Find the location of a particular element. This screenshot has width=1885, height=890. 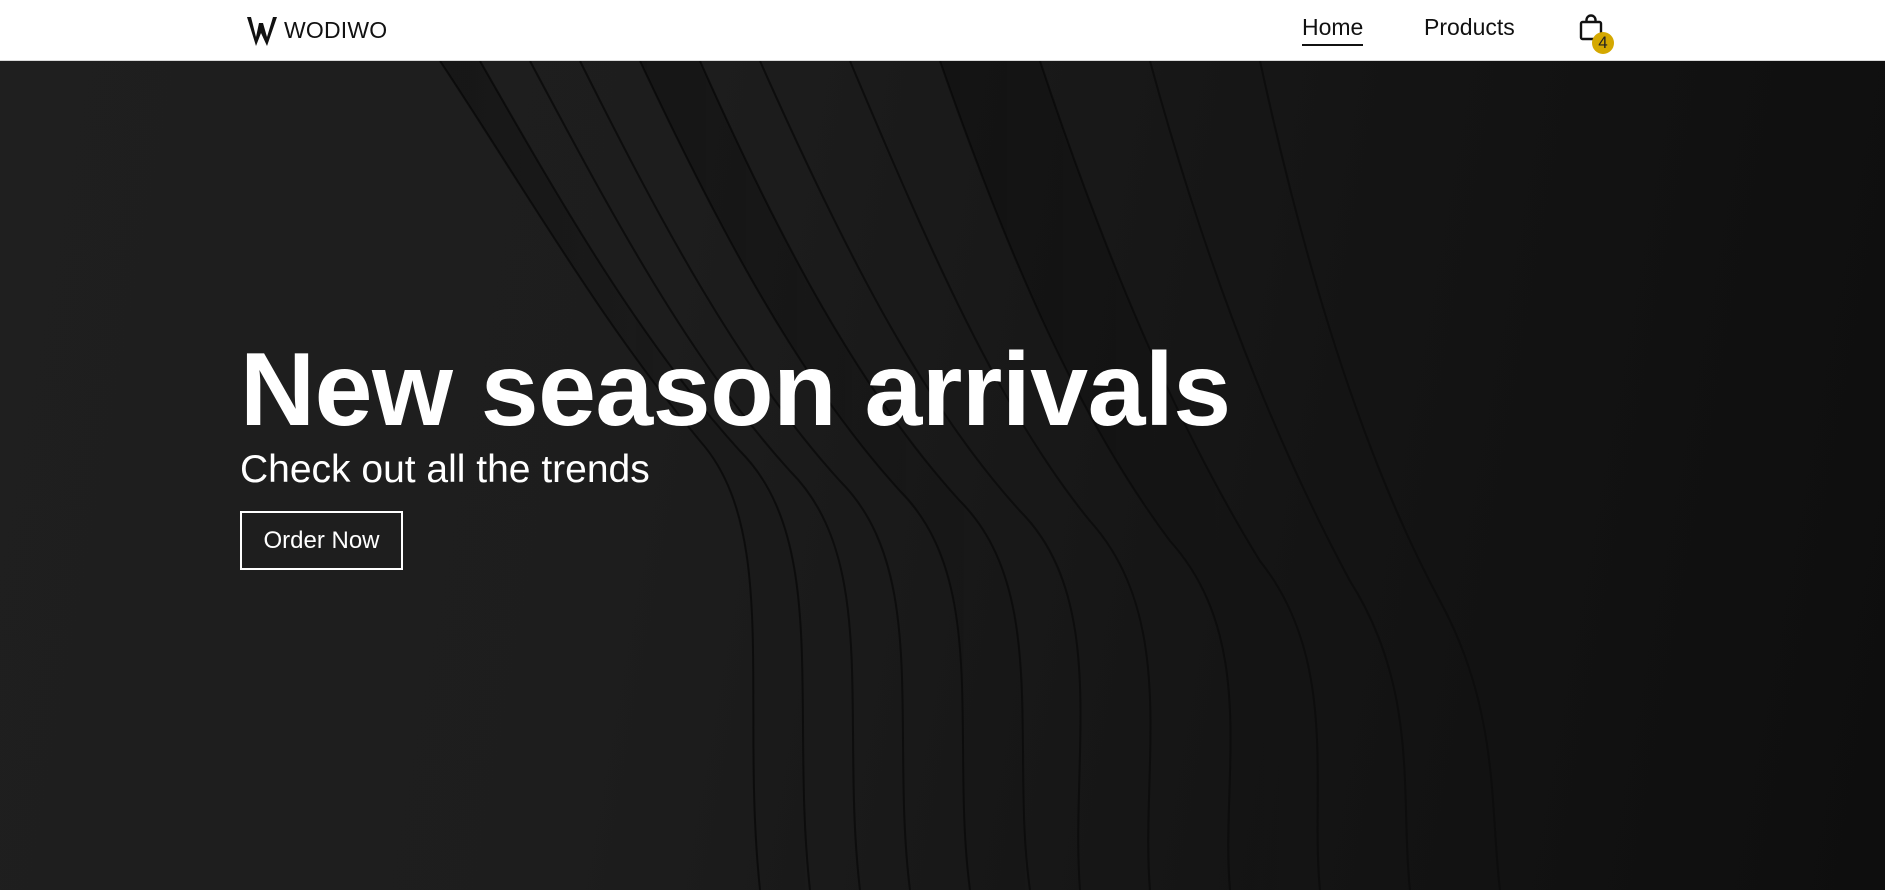

hero-title: New season arrivals is located at coordinates (735, 390).